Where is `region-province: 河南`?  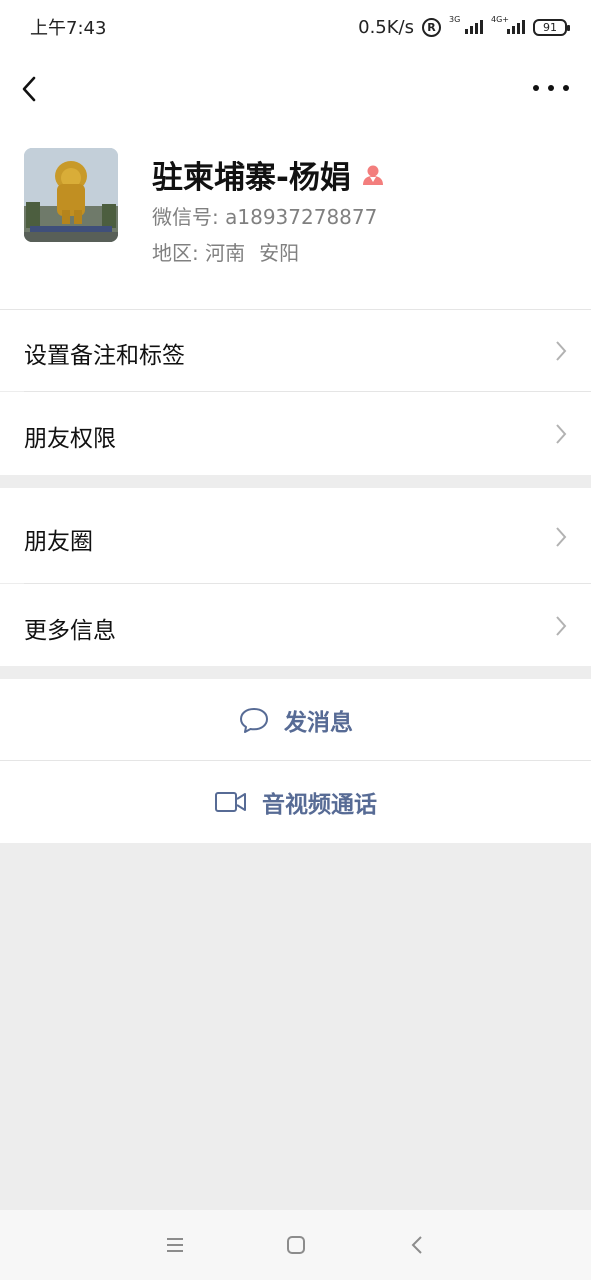
region-province: 河南 is located at coordinates (225, 253).